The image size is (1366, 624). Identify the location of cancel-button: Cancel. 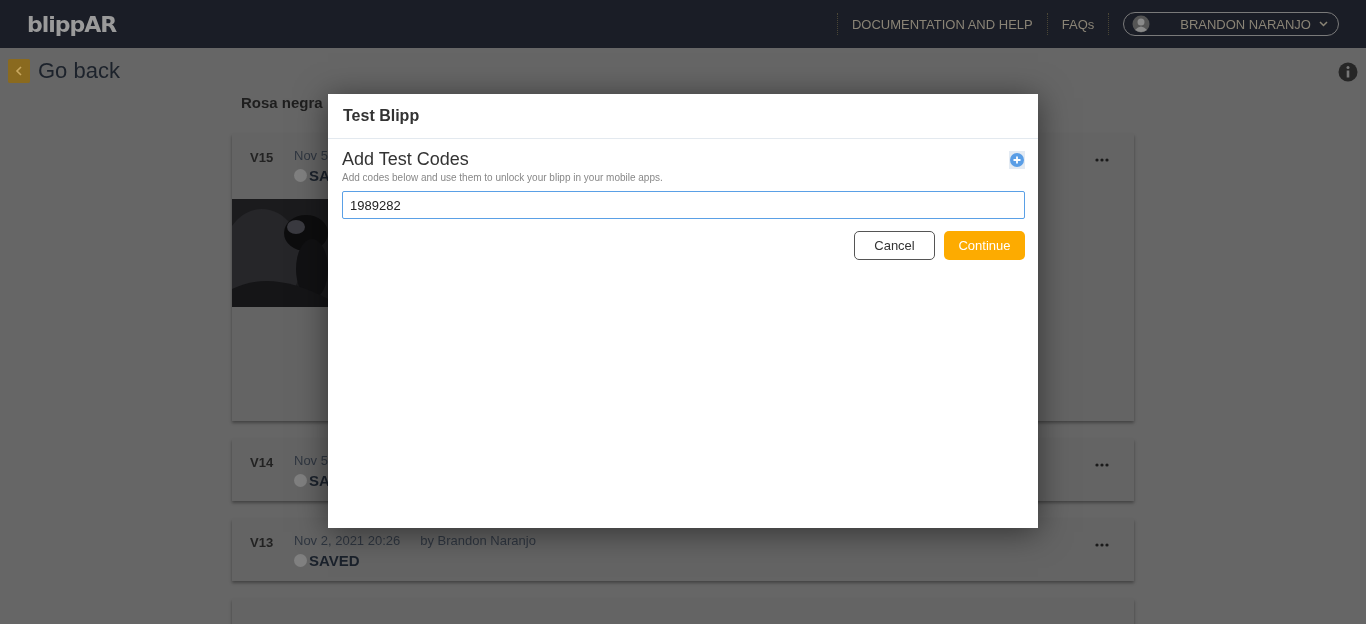
(894, 245).